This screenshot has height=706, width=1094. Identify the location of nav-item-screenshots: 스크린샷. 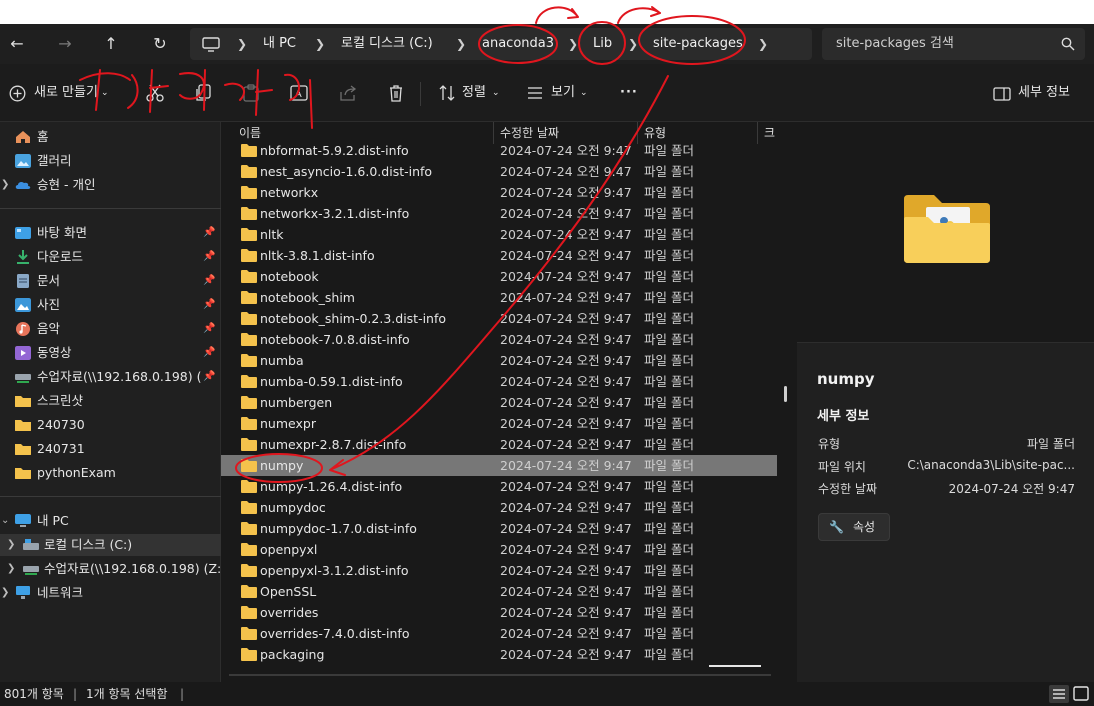
(110, 401).